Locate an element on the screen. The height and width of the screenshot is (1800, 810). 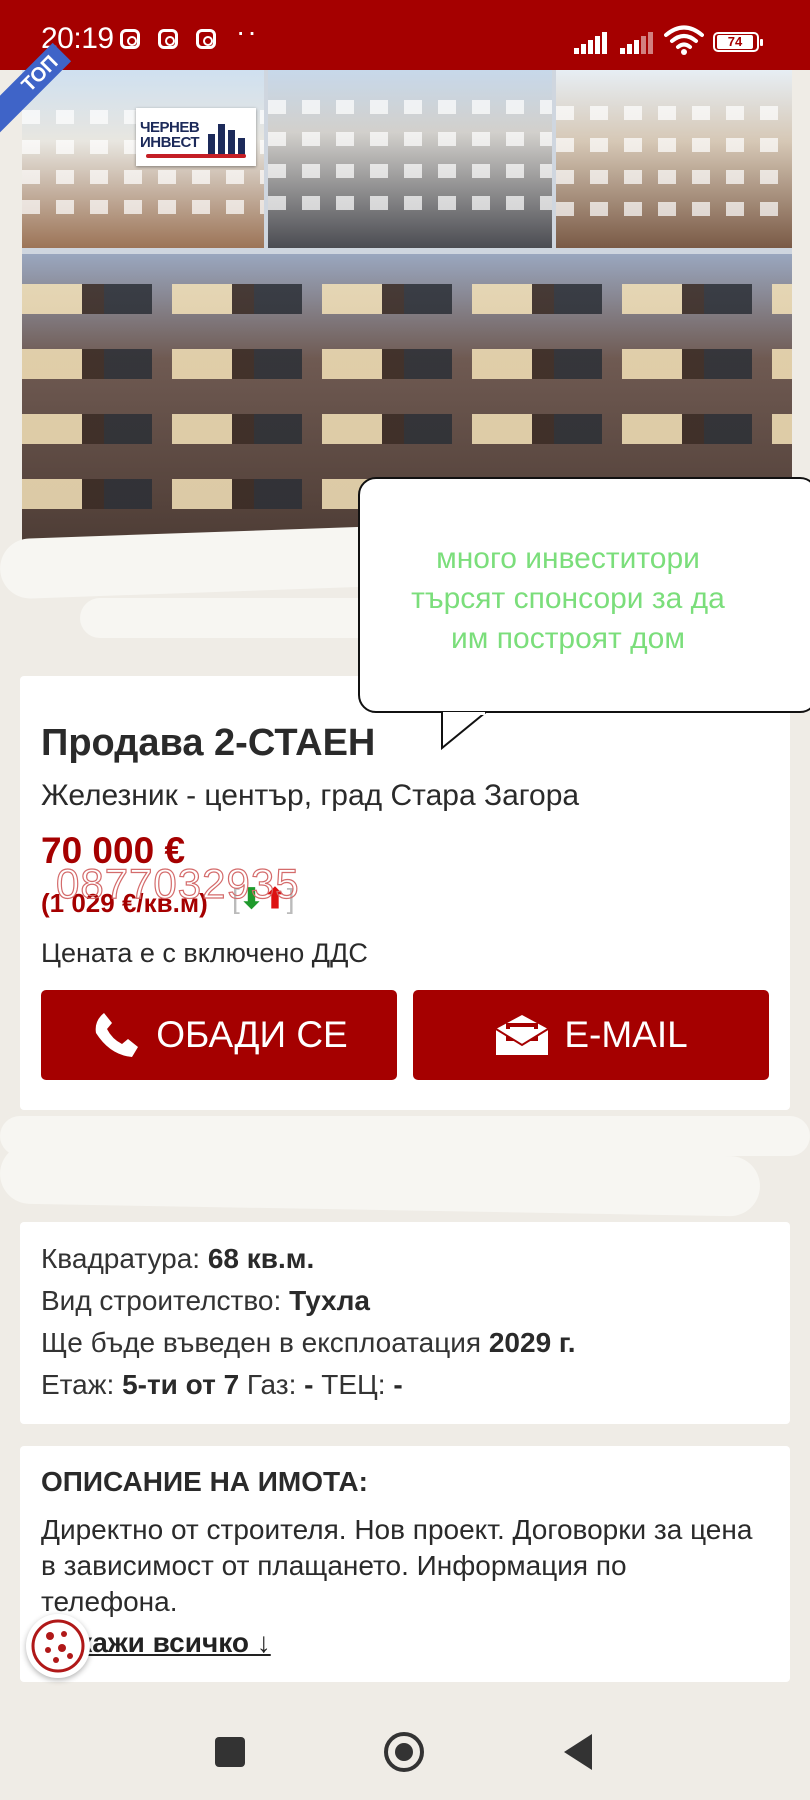
vat-note: Цената е с включено ДДС is located at coordinates (204, 953).